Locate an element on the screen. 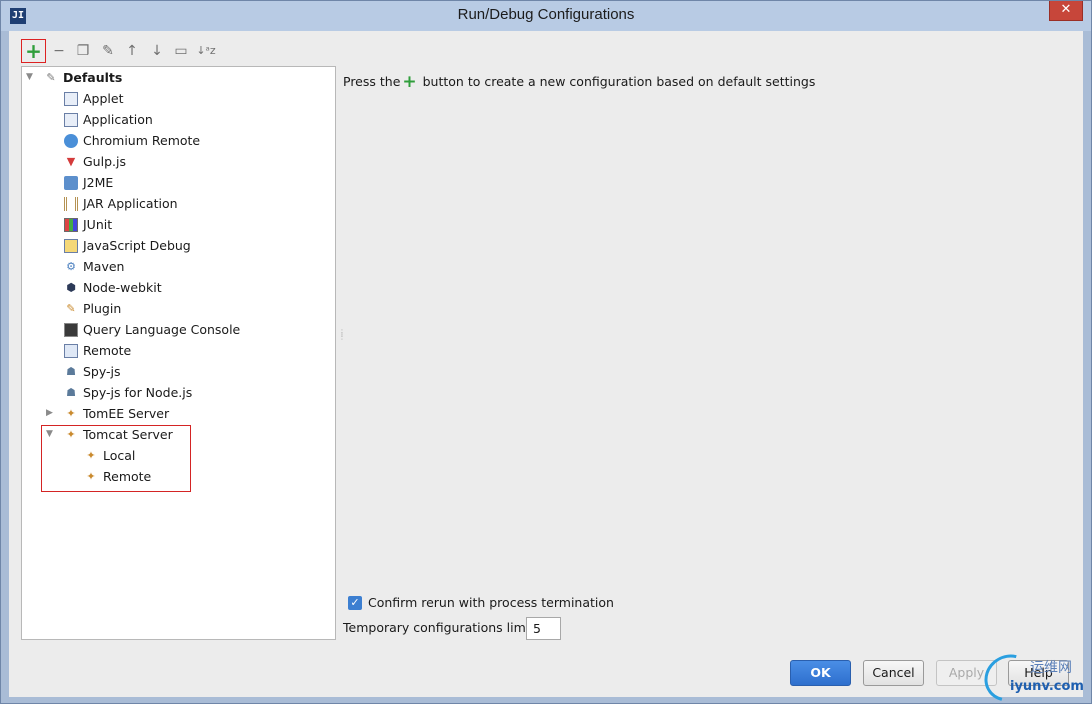 This screenshot has height=704, width=1092. applet-icon is located at coordinates (71, 98).